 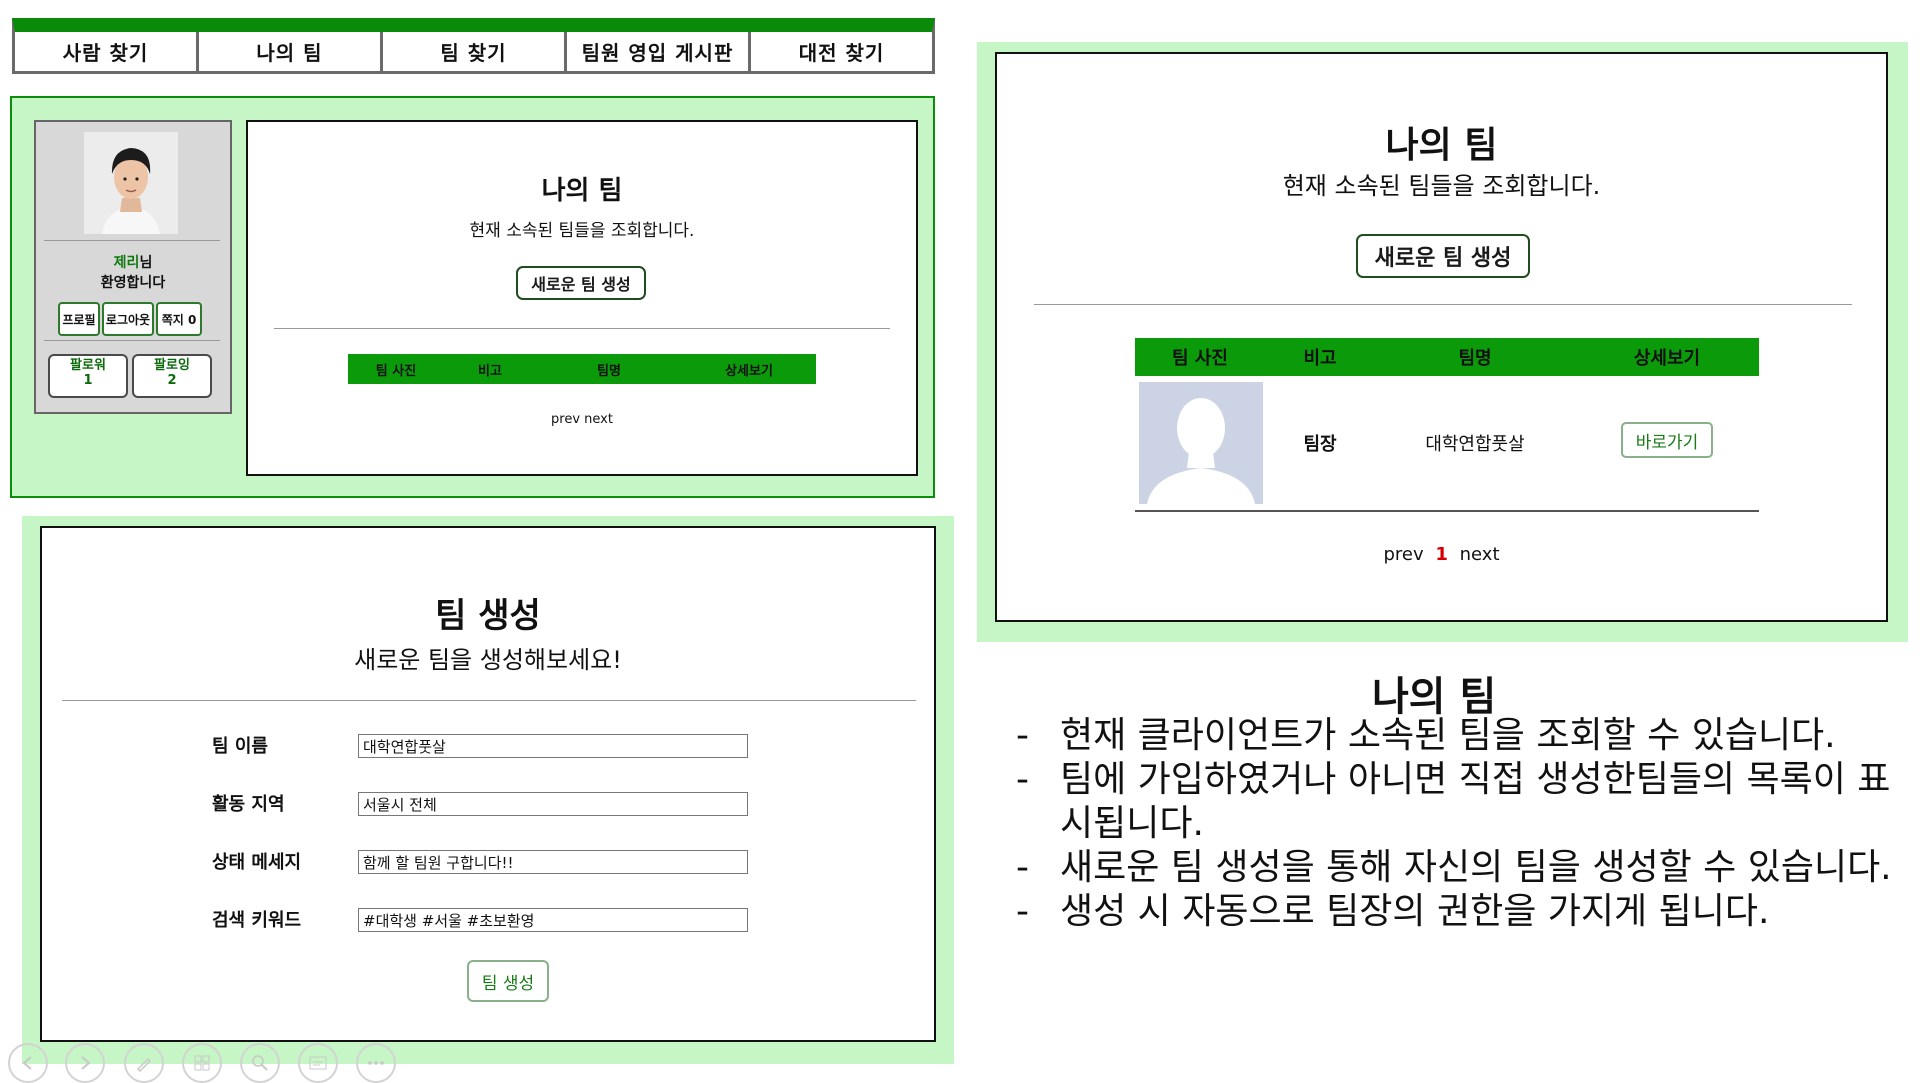 I want to click on status-message-label: 상태 메세지, so click(x=257, y=862).